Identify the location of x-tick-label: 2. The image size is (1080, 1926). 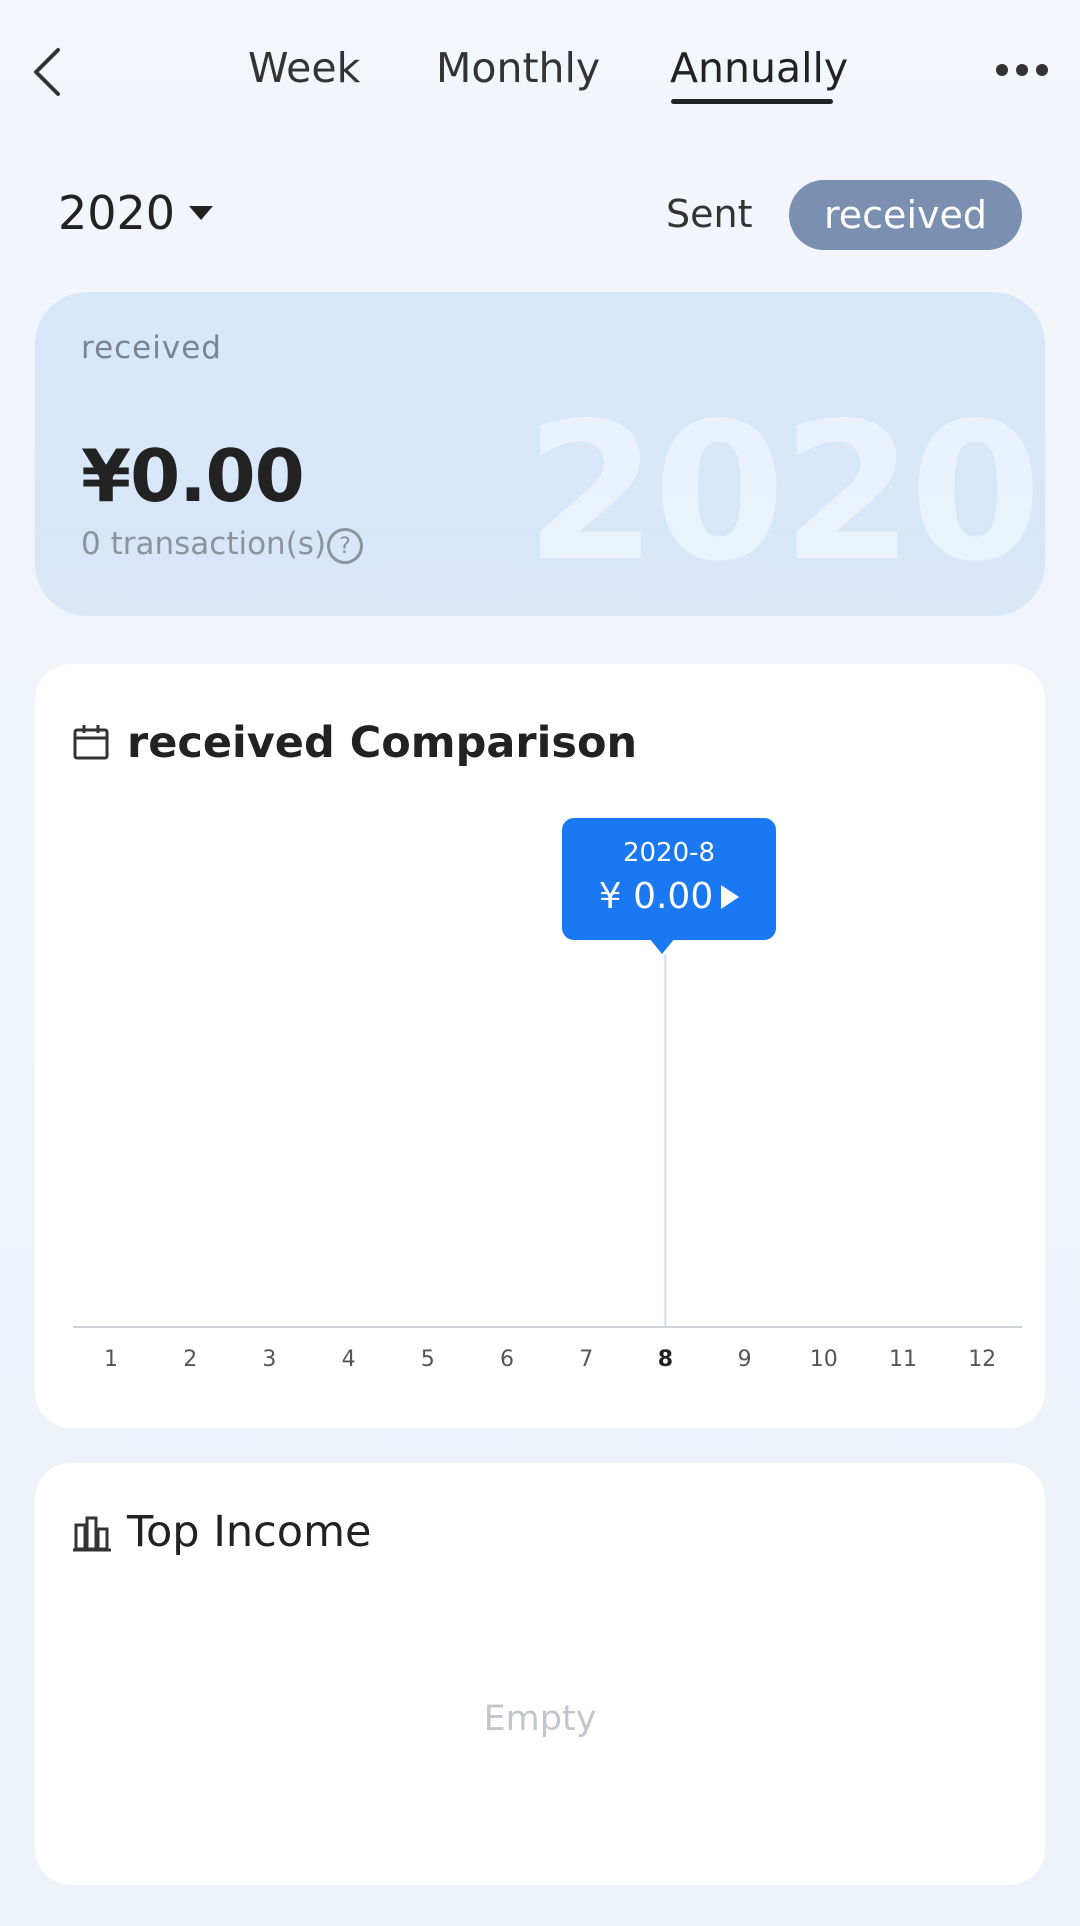
(190, 1359).